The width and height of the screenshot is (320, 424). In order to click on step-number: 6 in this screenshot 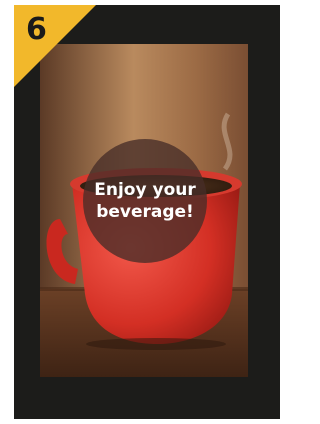, I will do `click(36, 29)`.